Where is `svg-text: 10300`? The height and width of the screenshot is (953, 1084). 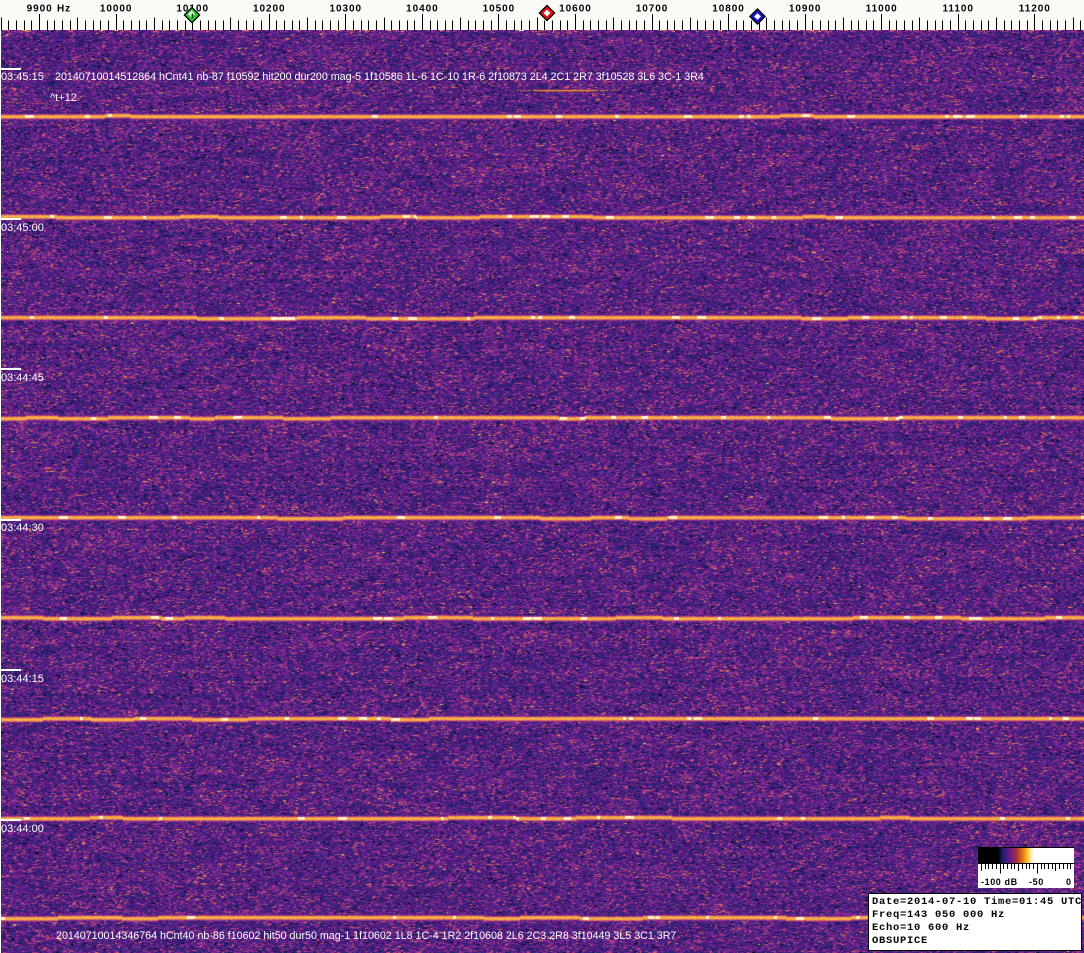
svg-text: 10300 is located at coordinates (346, 9).